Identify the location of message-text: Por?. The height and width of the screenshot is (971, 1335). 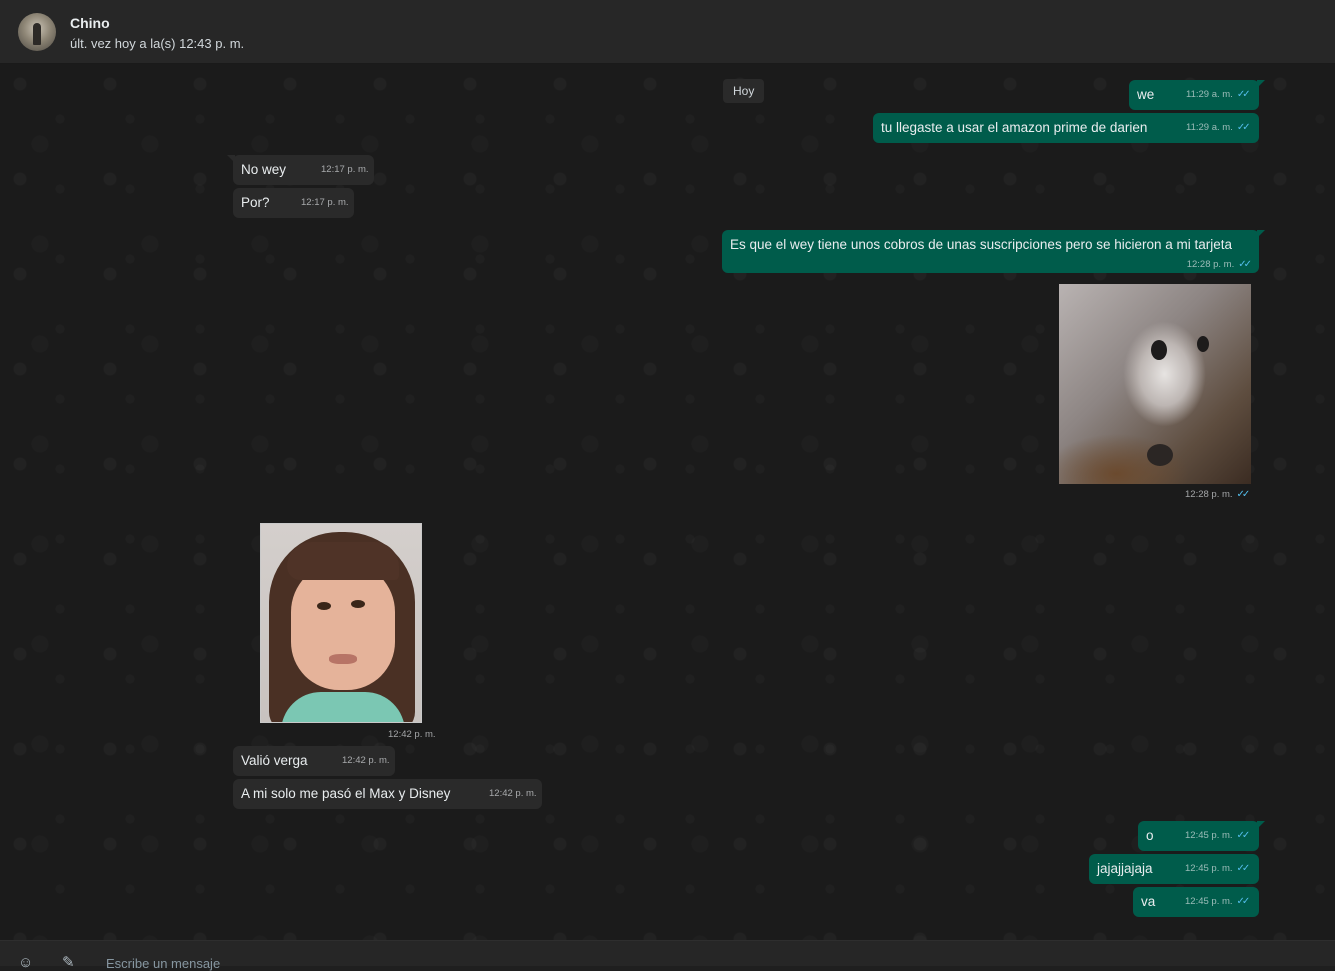
(255, 202).